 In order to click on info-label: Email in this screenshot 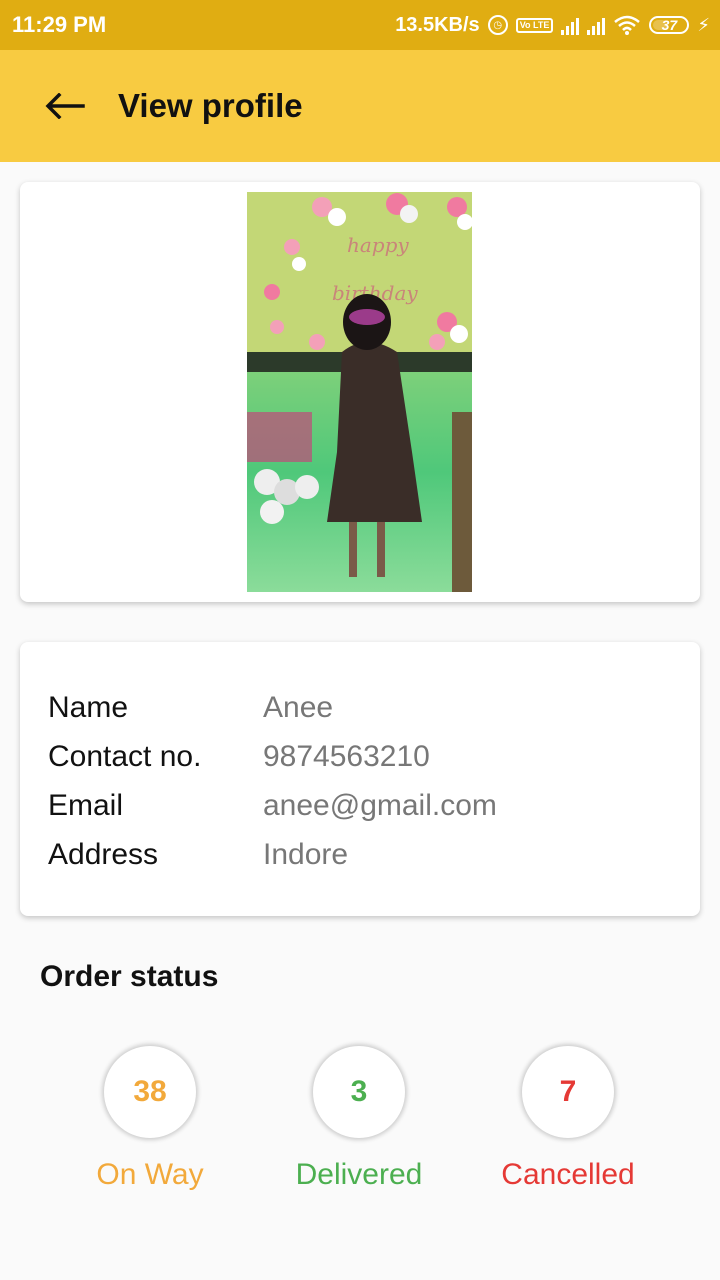, I will do `click(86, 805)`.